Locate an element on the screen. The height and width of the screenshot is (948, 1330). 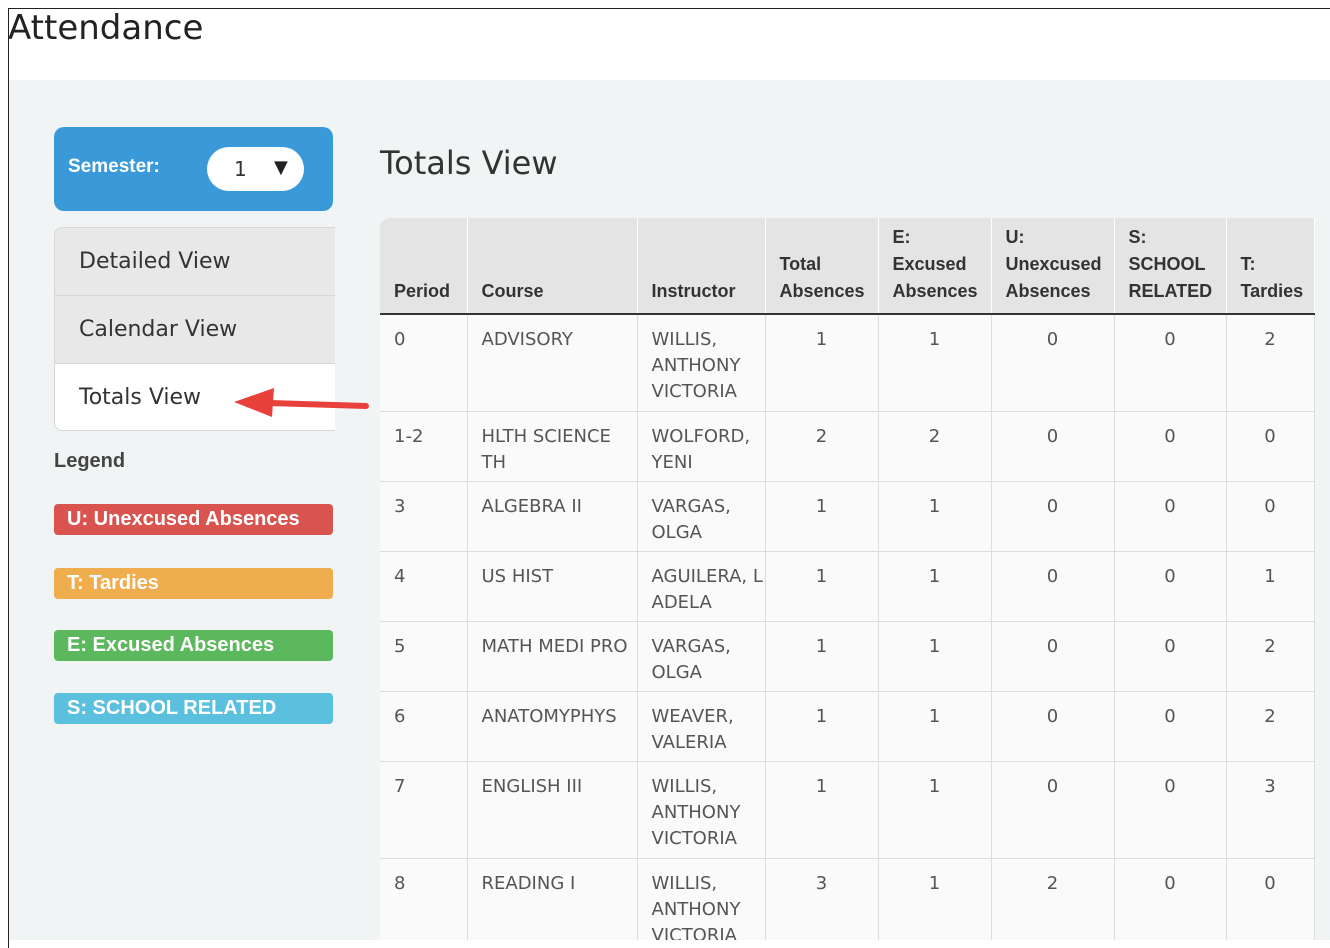
header-text: Unexcused is located at coordinates (1053, 264).